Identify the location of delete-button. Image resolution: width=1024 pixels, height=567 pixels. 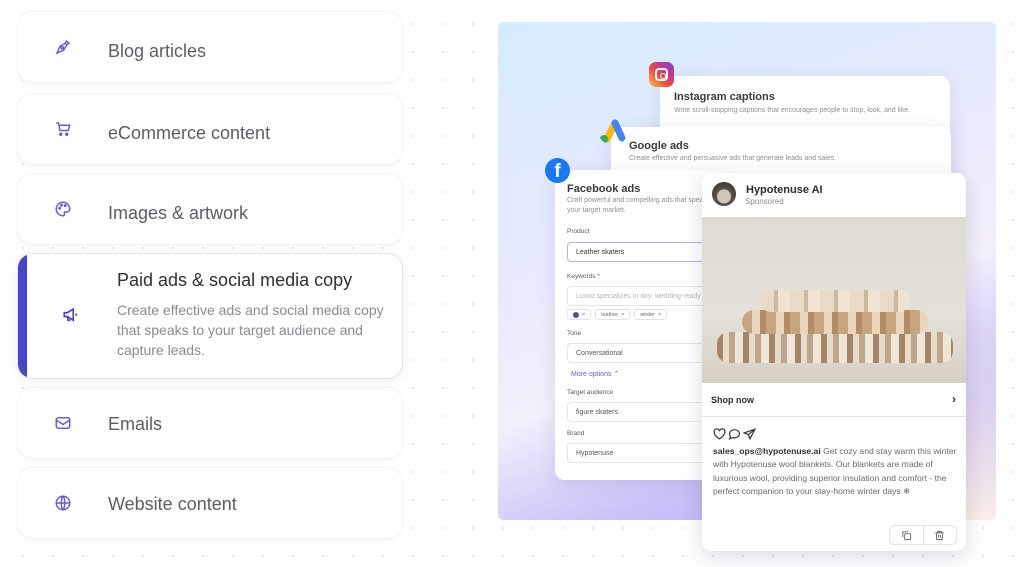
(939, 535).